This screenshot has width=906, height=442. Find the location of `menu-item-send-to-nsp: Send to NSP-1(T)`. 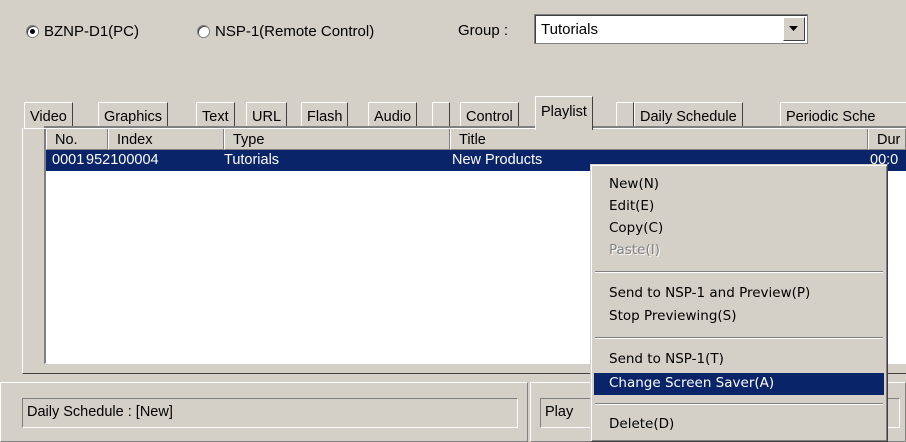

menu-item-send-to-nsp: Send to NSP-1(T) is located at coordinates (739, 360).